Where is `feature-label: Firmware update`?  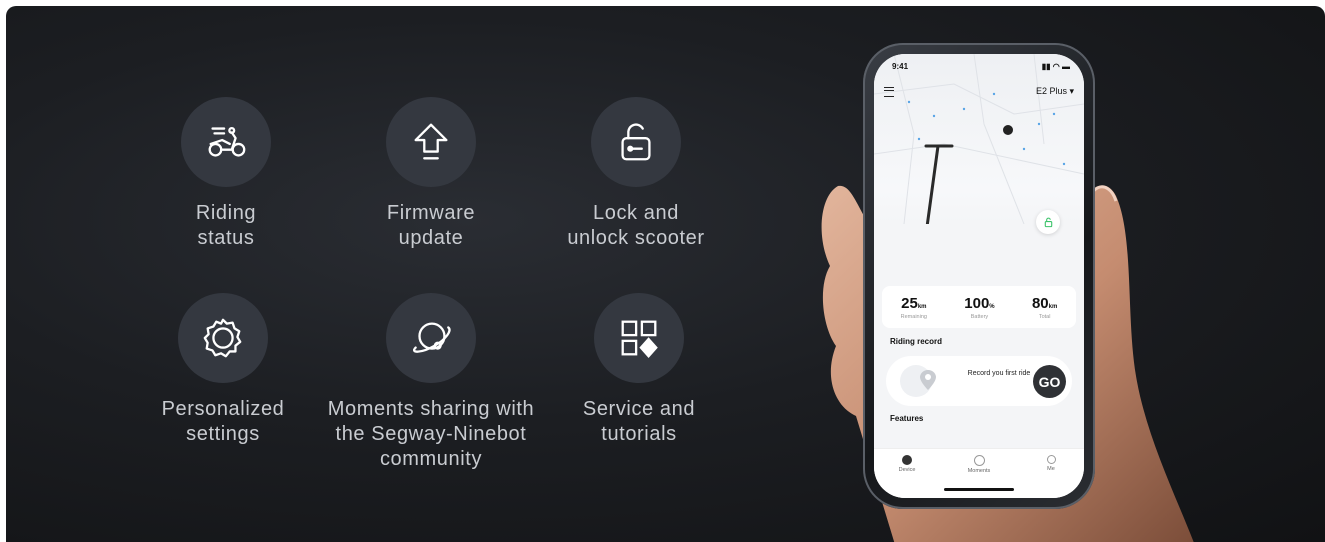
feature-label: Firmware update is located at coordinates (431, 225).